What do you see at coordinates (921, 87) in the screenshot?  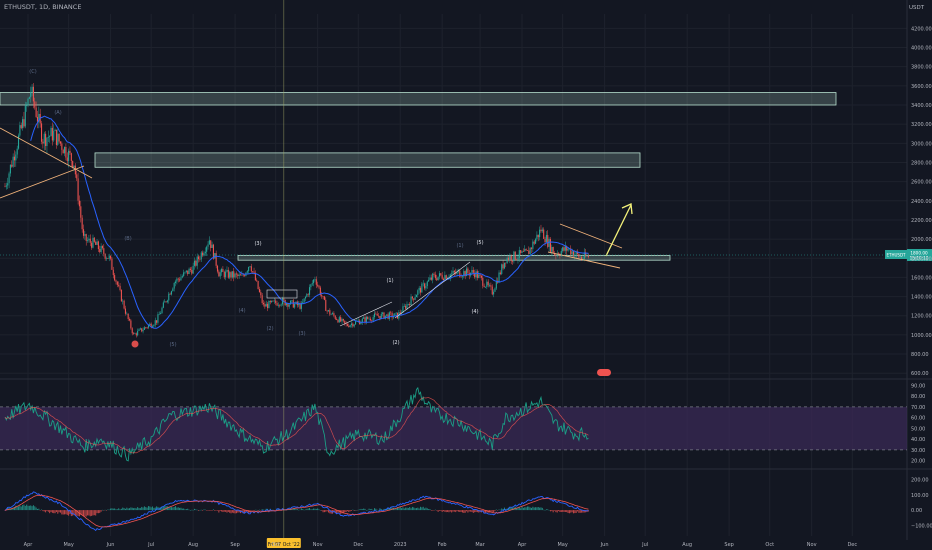 I see `price-tick-label: 3600.00` at bounding box center [921, 87].